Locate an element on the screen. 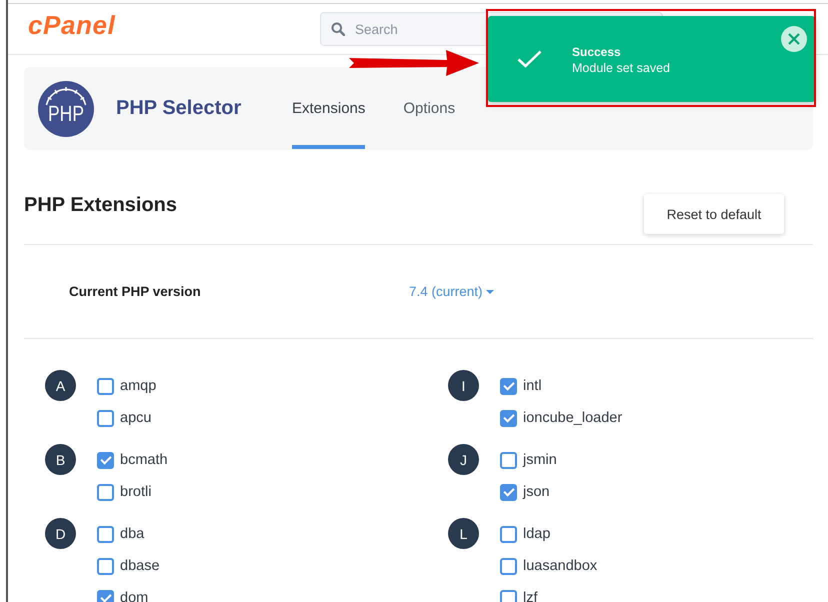  extension-name: json is located at coordinates (536, 492).